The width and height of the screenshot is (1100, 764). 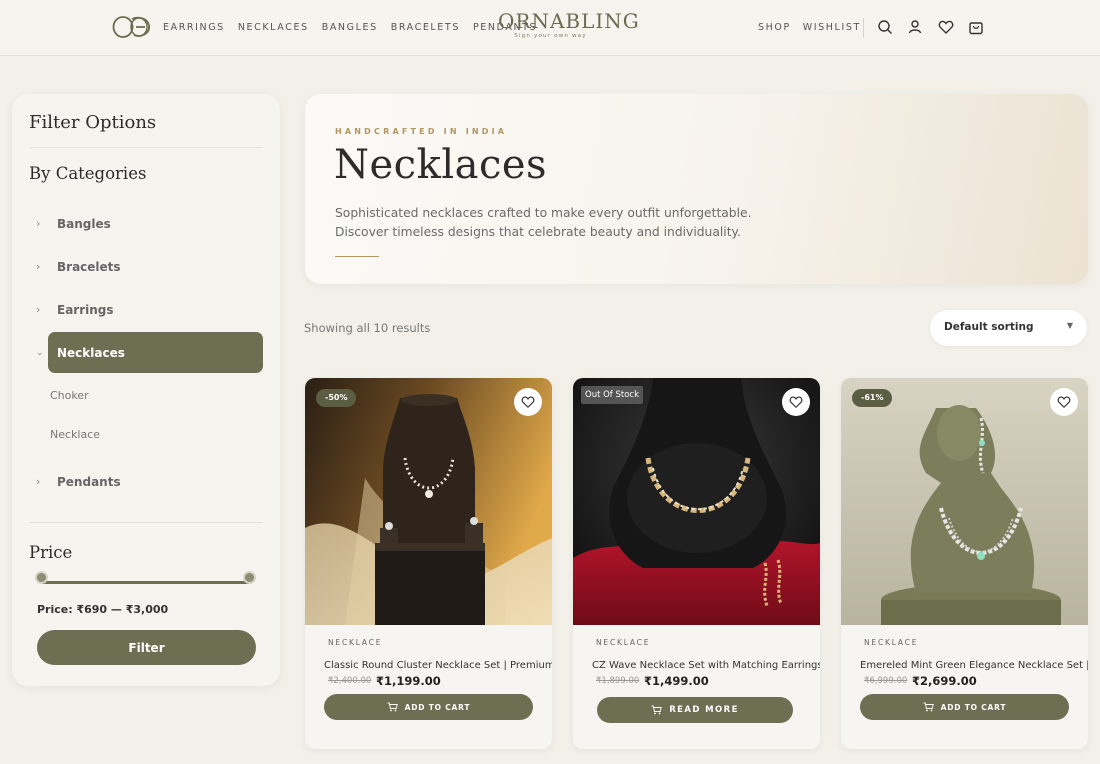 What do you see at coordinates (132, 27) in the screenshot?
I see `logo-mark-icon` at bounding box center [132, 27].